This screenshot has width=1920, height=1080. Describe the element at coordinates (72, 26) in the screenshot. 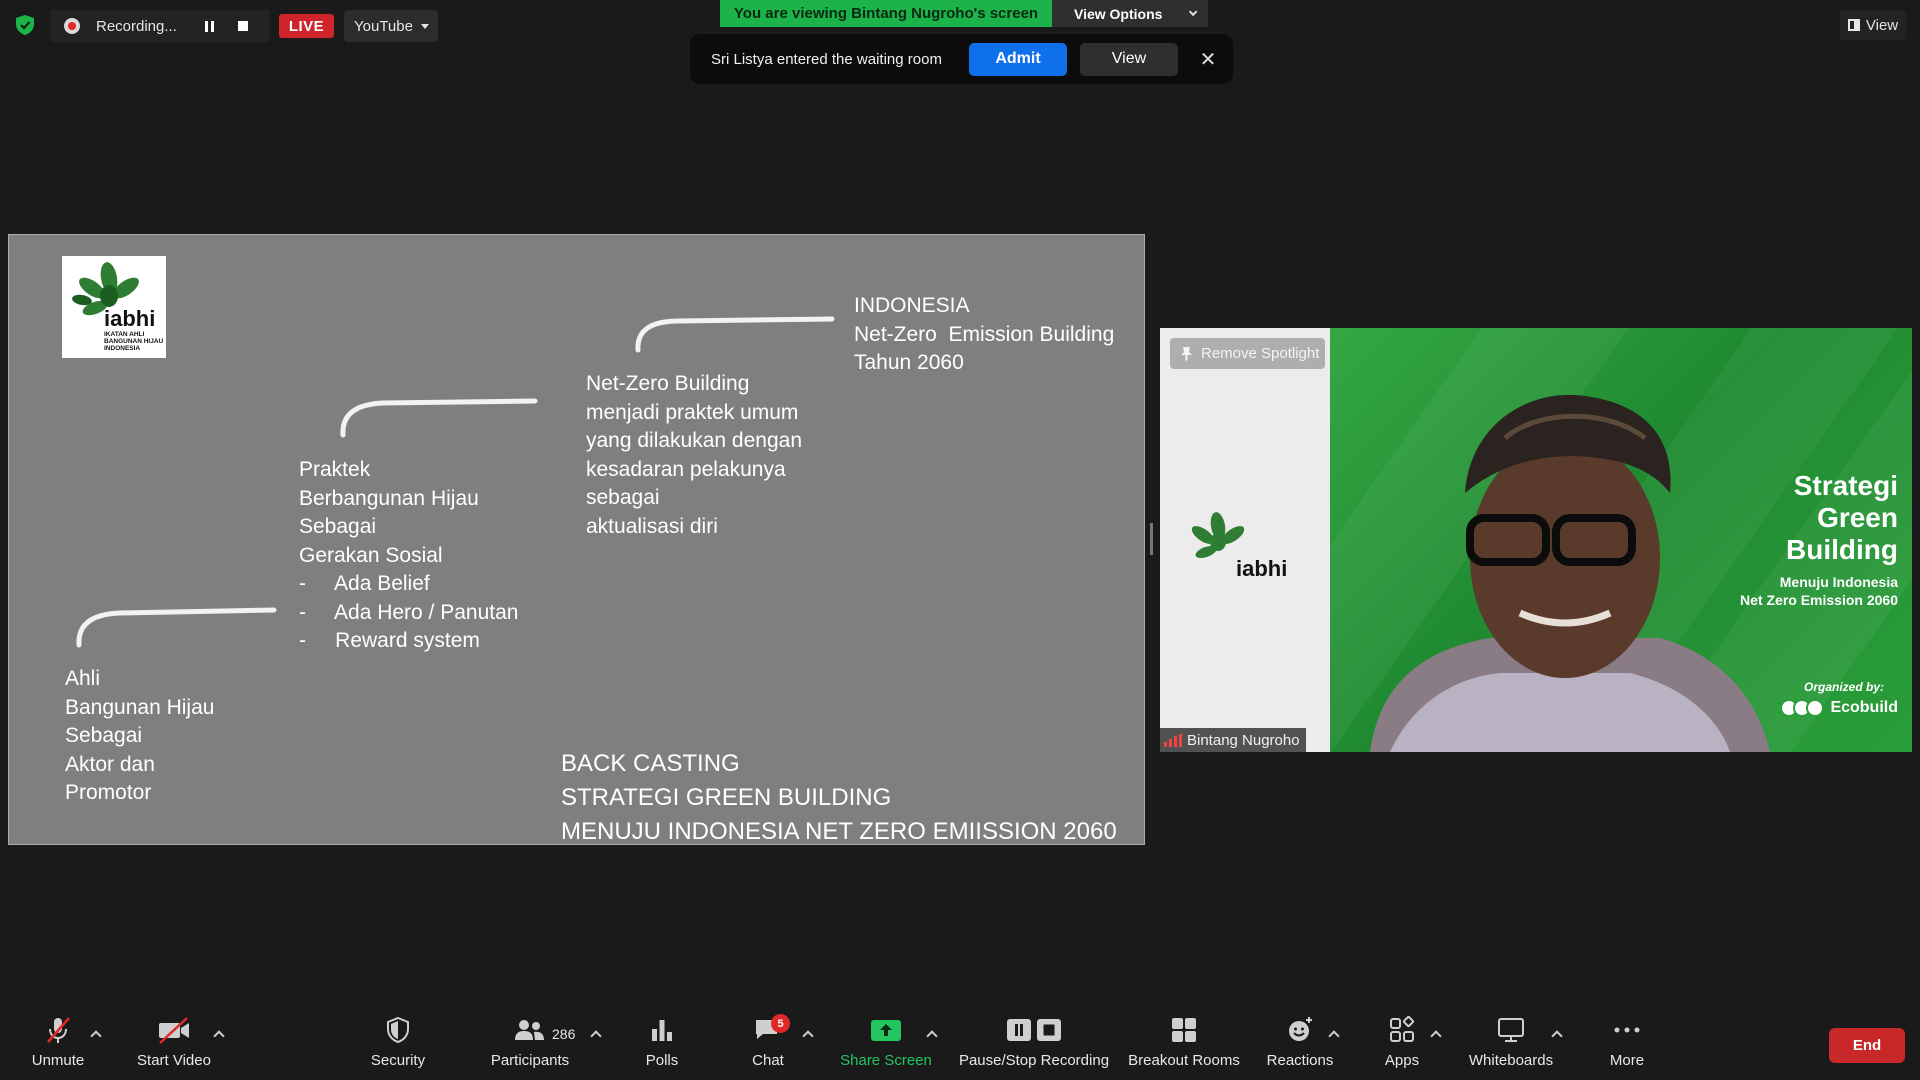

I see `recording-dot-icon` at that location.